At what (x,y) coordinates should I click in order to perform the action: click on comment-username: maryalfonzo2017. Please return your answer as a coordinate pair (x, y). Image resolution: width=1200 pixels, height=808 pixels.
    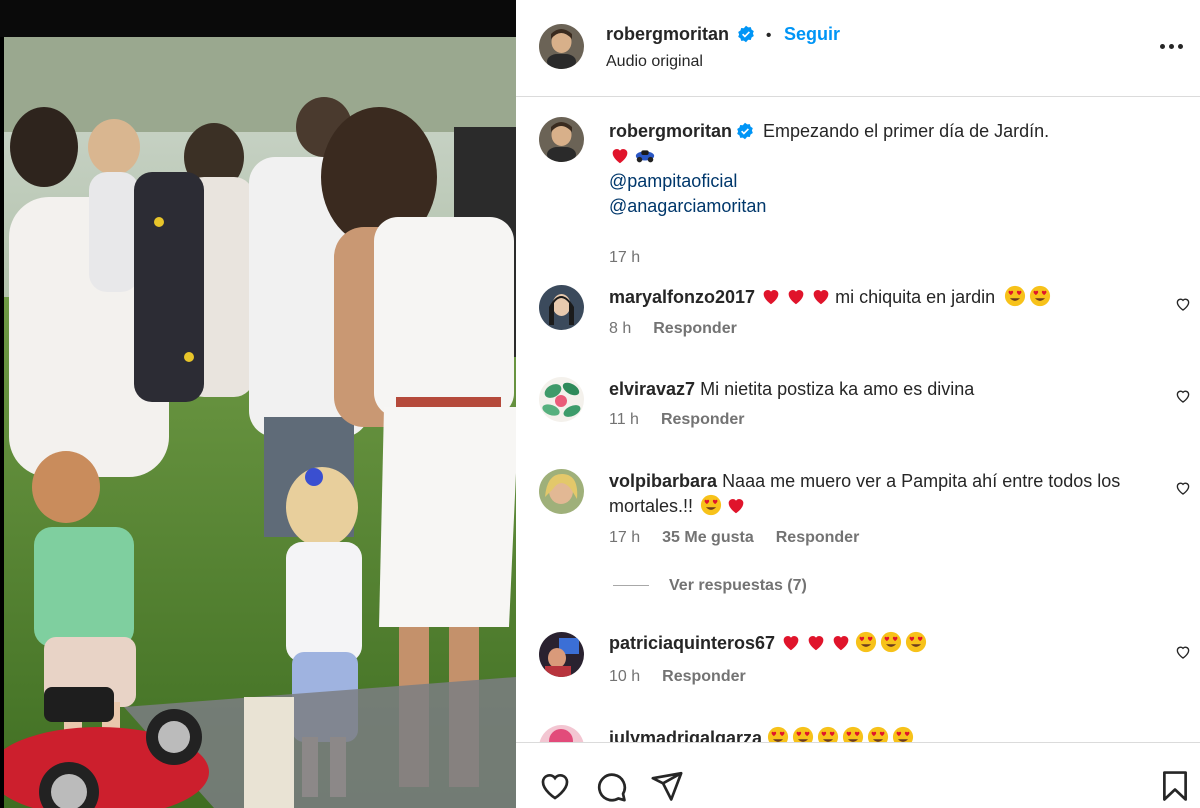
    Looking at the image, I should click on (682, 297).